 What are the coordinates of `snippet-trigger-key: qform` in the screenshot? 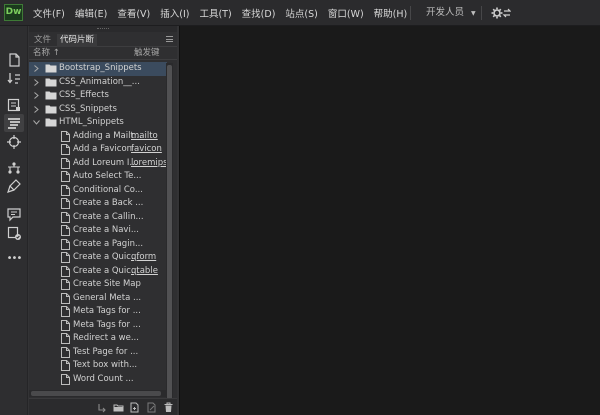 It's located at (144, 257).